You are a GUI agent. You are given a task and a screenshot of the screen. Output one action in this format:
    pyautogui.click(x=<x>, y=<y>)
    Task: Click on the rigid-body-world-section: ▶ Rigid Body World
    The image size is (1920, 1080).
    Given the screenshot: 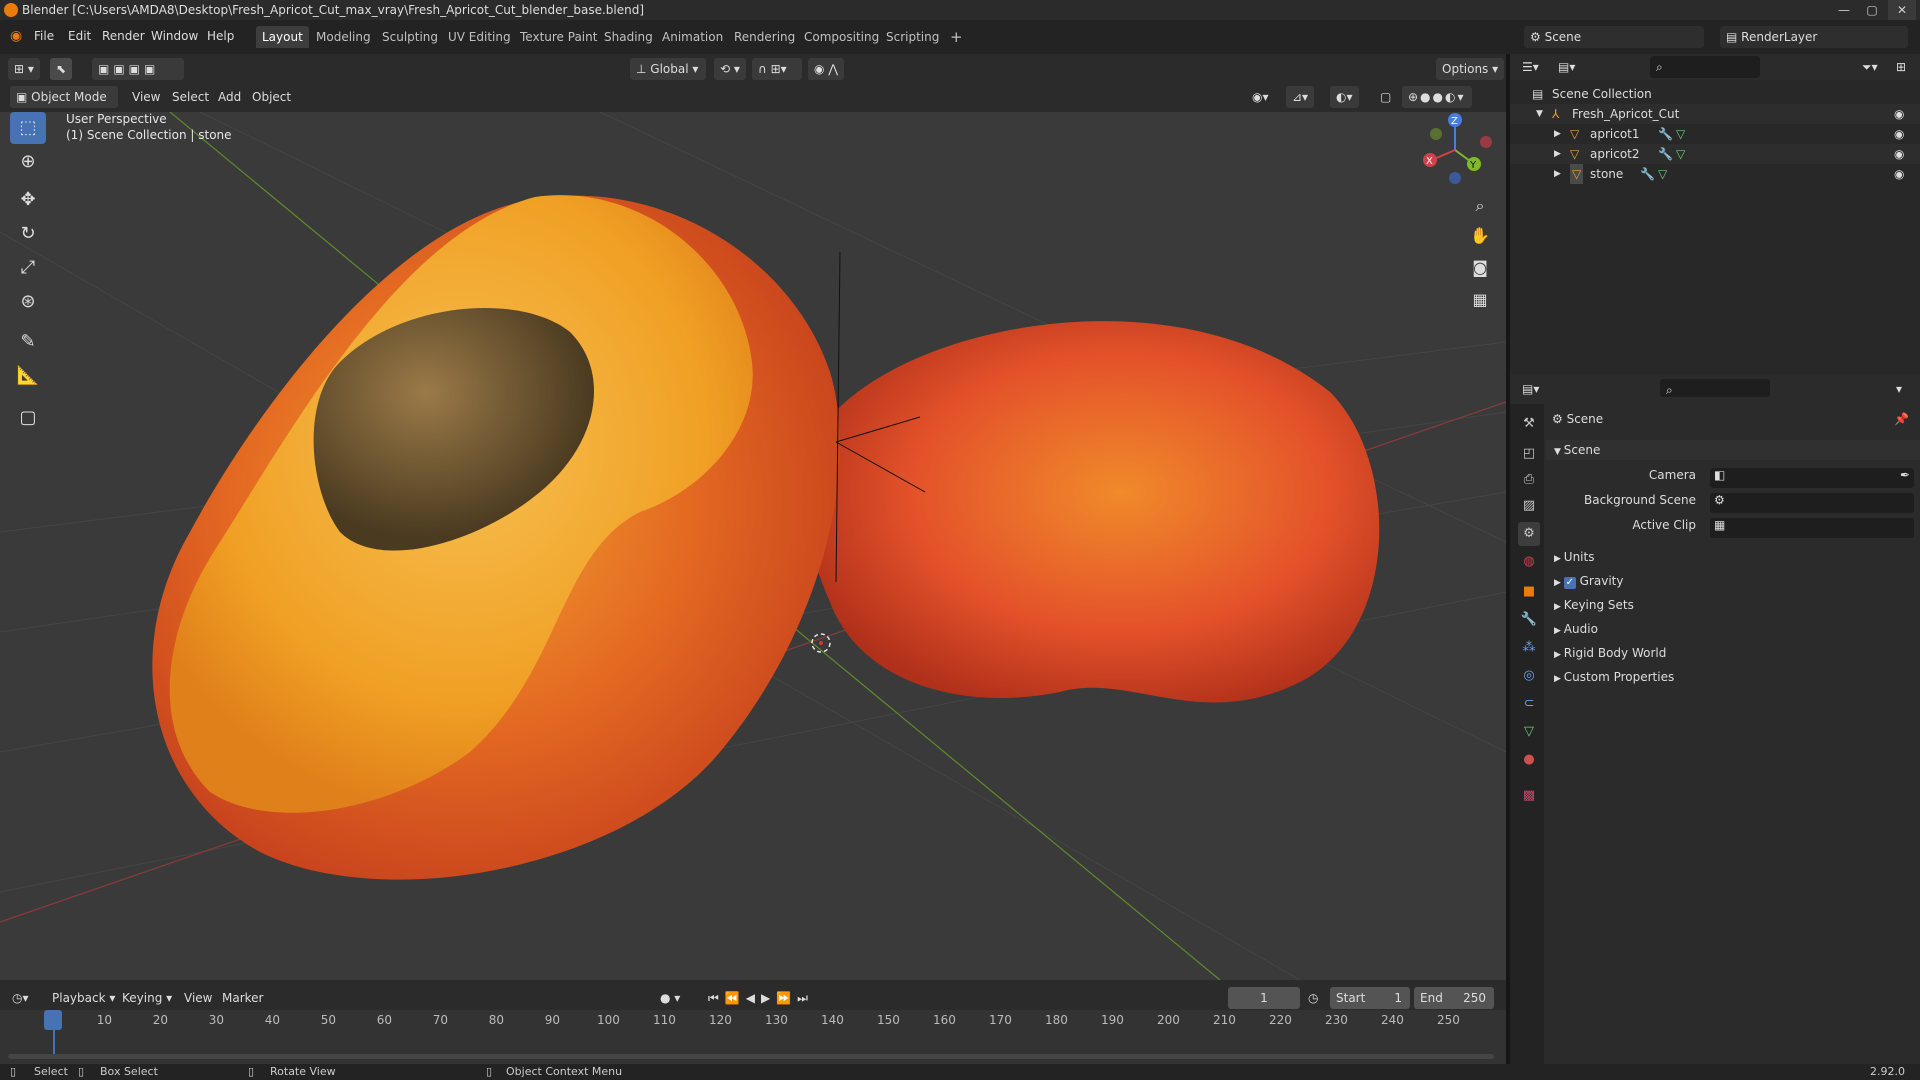 What is the action you would take?
    pyautogui.click(x=1610, y=653)
    